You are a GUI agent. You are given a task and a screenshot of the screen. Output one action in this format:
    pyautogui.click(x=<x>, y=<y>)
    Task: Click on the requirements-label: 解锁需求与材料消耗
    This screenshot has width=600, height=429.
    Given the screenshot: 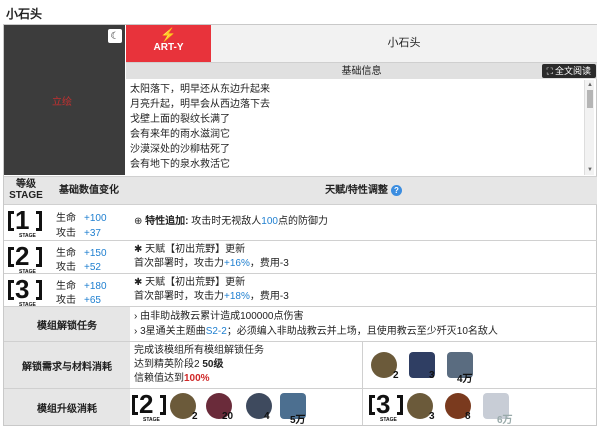 What is the action you would take?
    pyautogui.click(x=67, y=365)
    